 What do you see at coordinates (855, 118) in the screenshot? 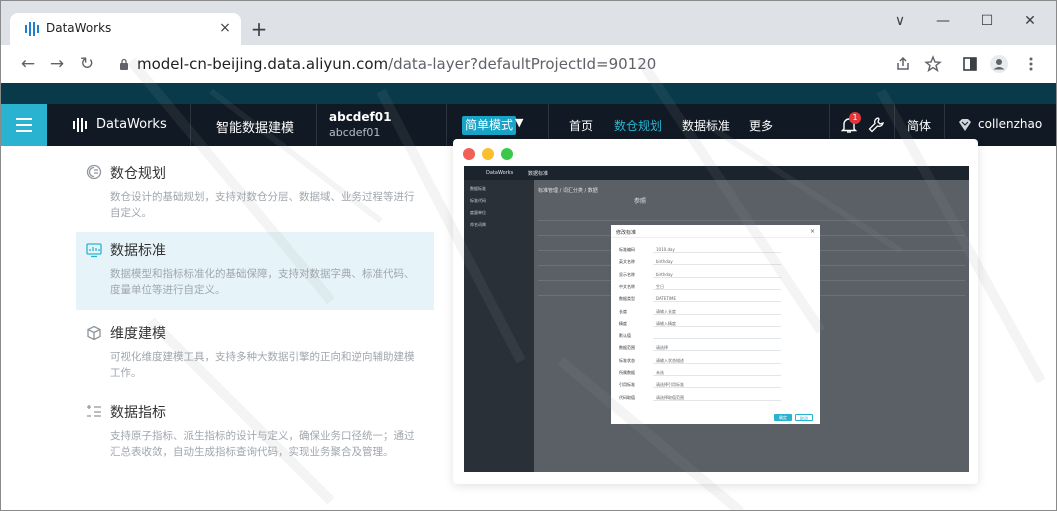
I see `notification-badge: 1` at bounding box center [855, 118].